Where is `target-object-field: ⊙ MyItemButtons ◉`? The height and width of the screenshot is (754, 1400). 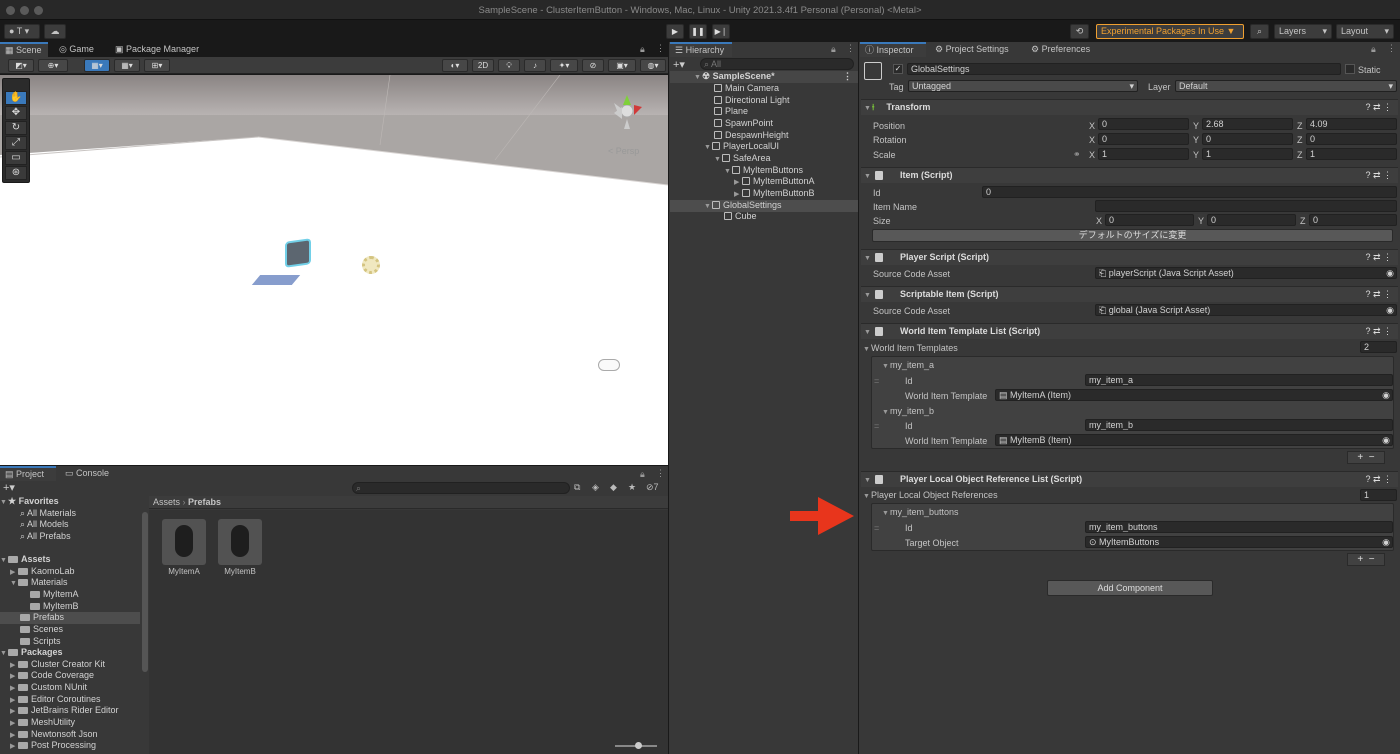
target-object-field: ⊙ MyItemButtons ◉ is located at coordinates (1239, 542).